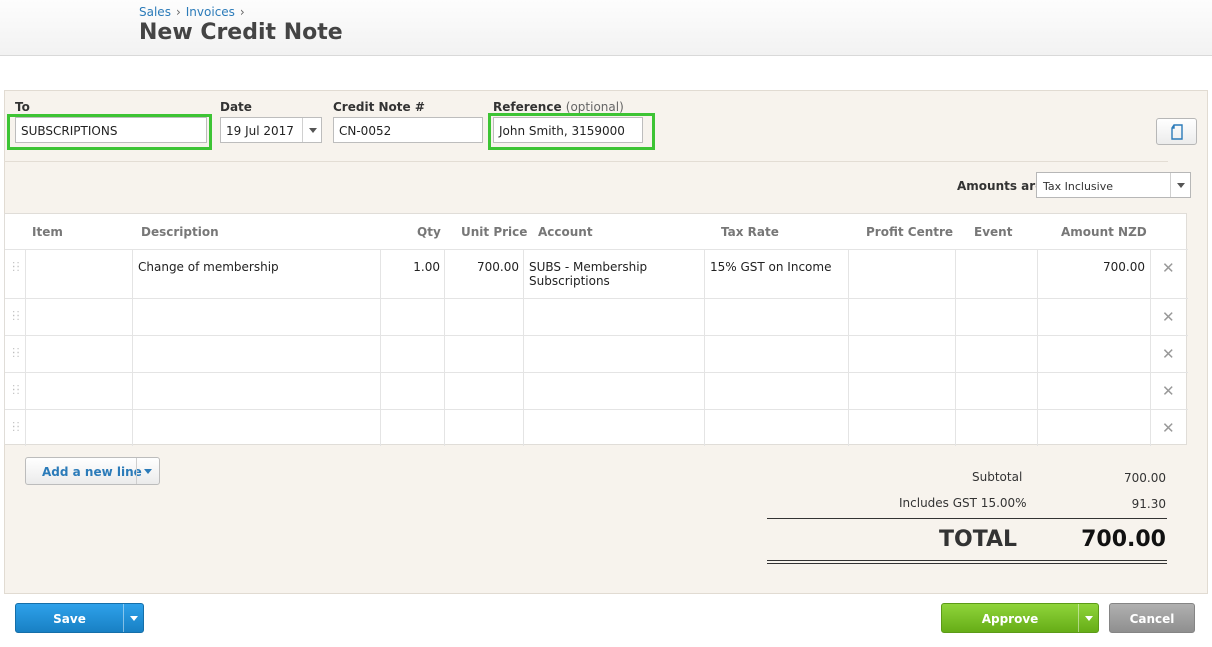 The width and height of the screenshot is (1212, 647). Describe the element at coordinates (155, 12) in the screenshot. I see `breadcrumb-sales: Sales` at that location.